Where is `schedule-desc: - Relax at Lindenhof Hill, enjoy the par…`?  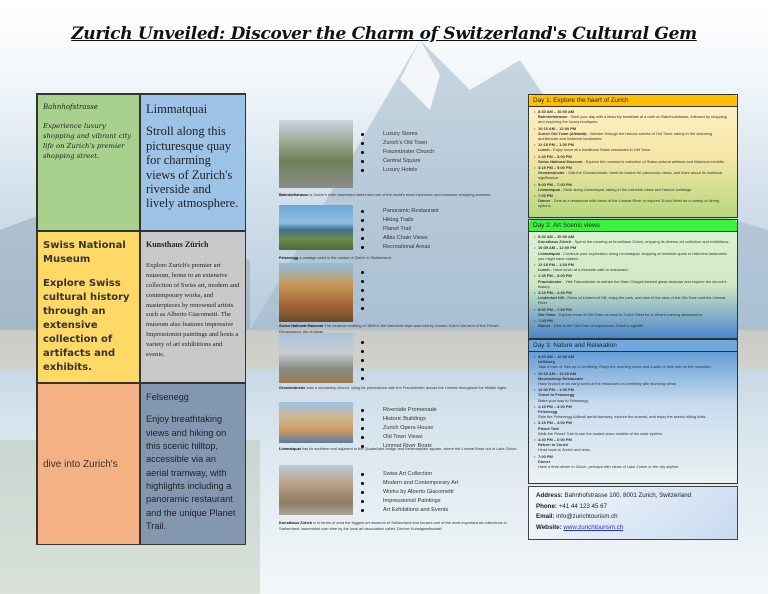
schedule-desc: - Relax at Lindenhof Hill, enjoy the par… is located at coordinates (632, 300).